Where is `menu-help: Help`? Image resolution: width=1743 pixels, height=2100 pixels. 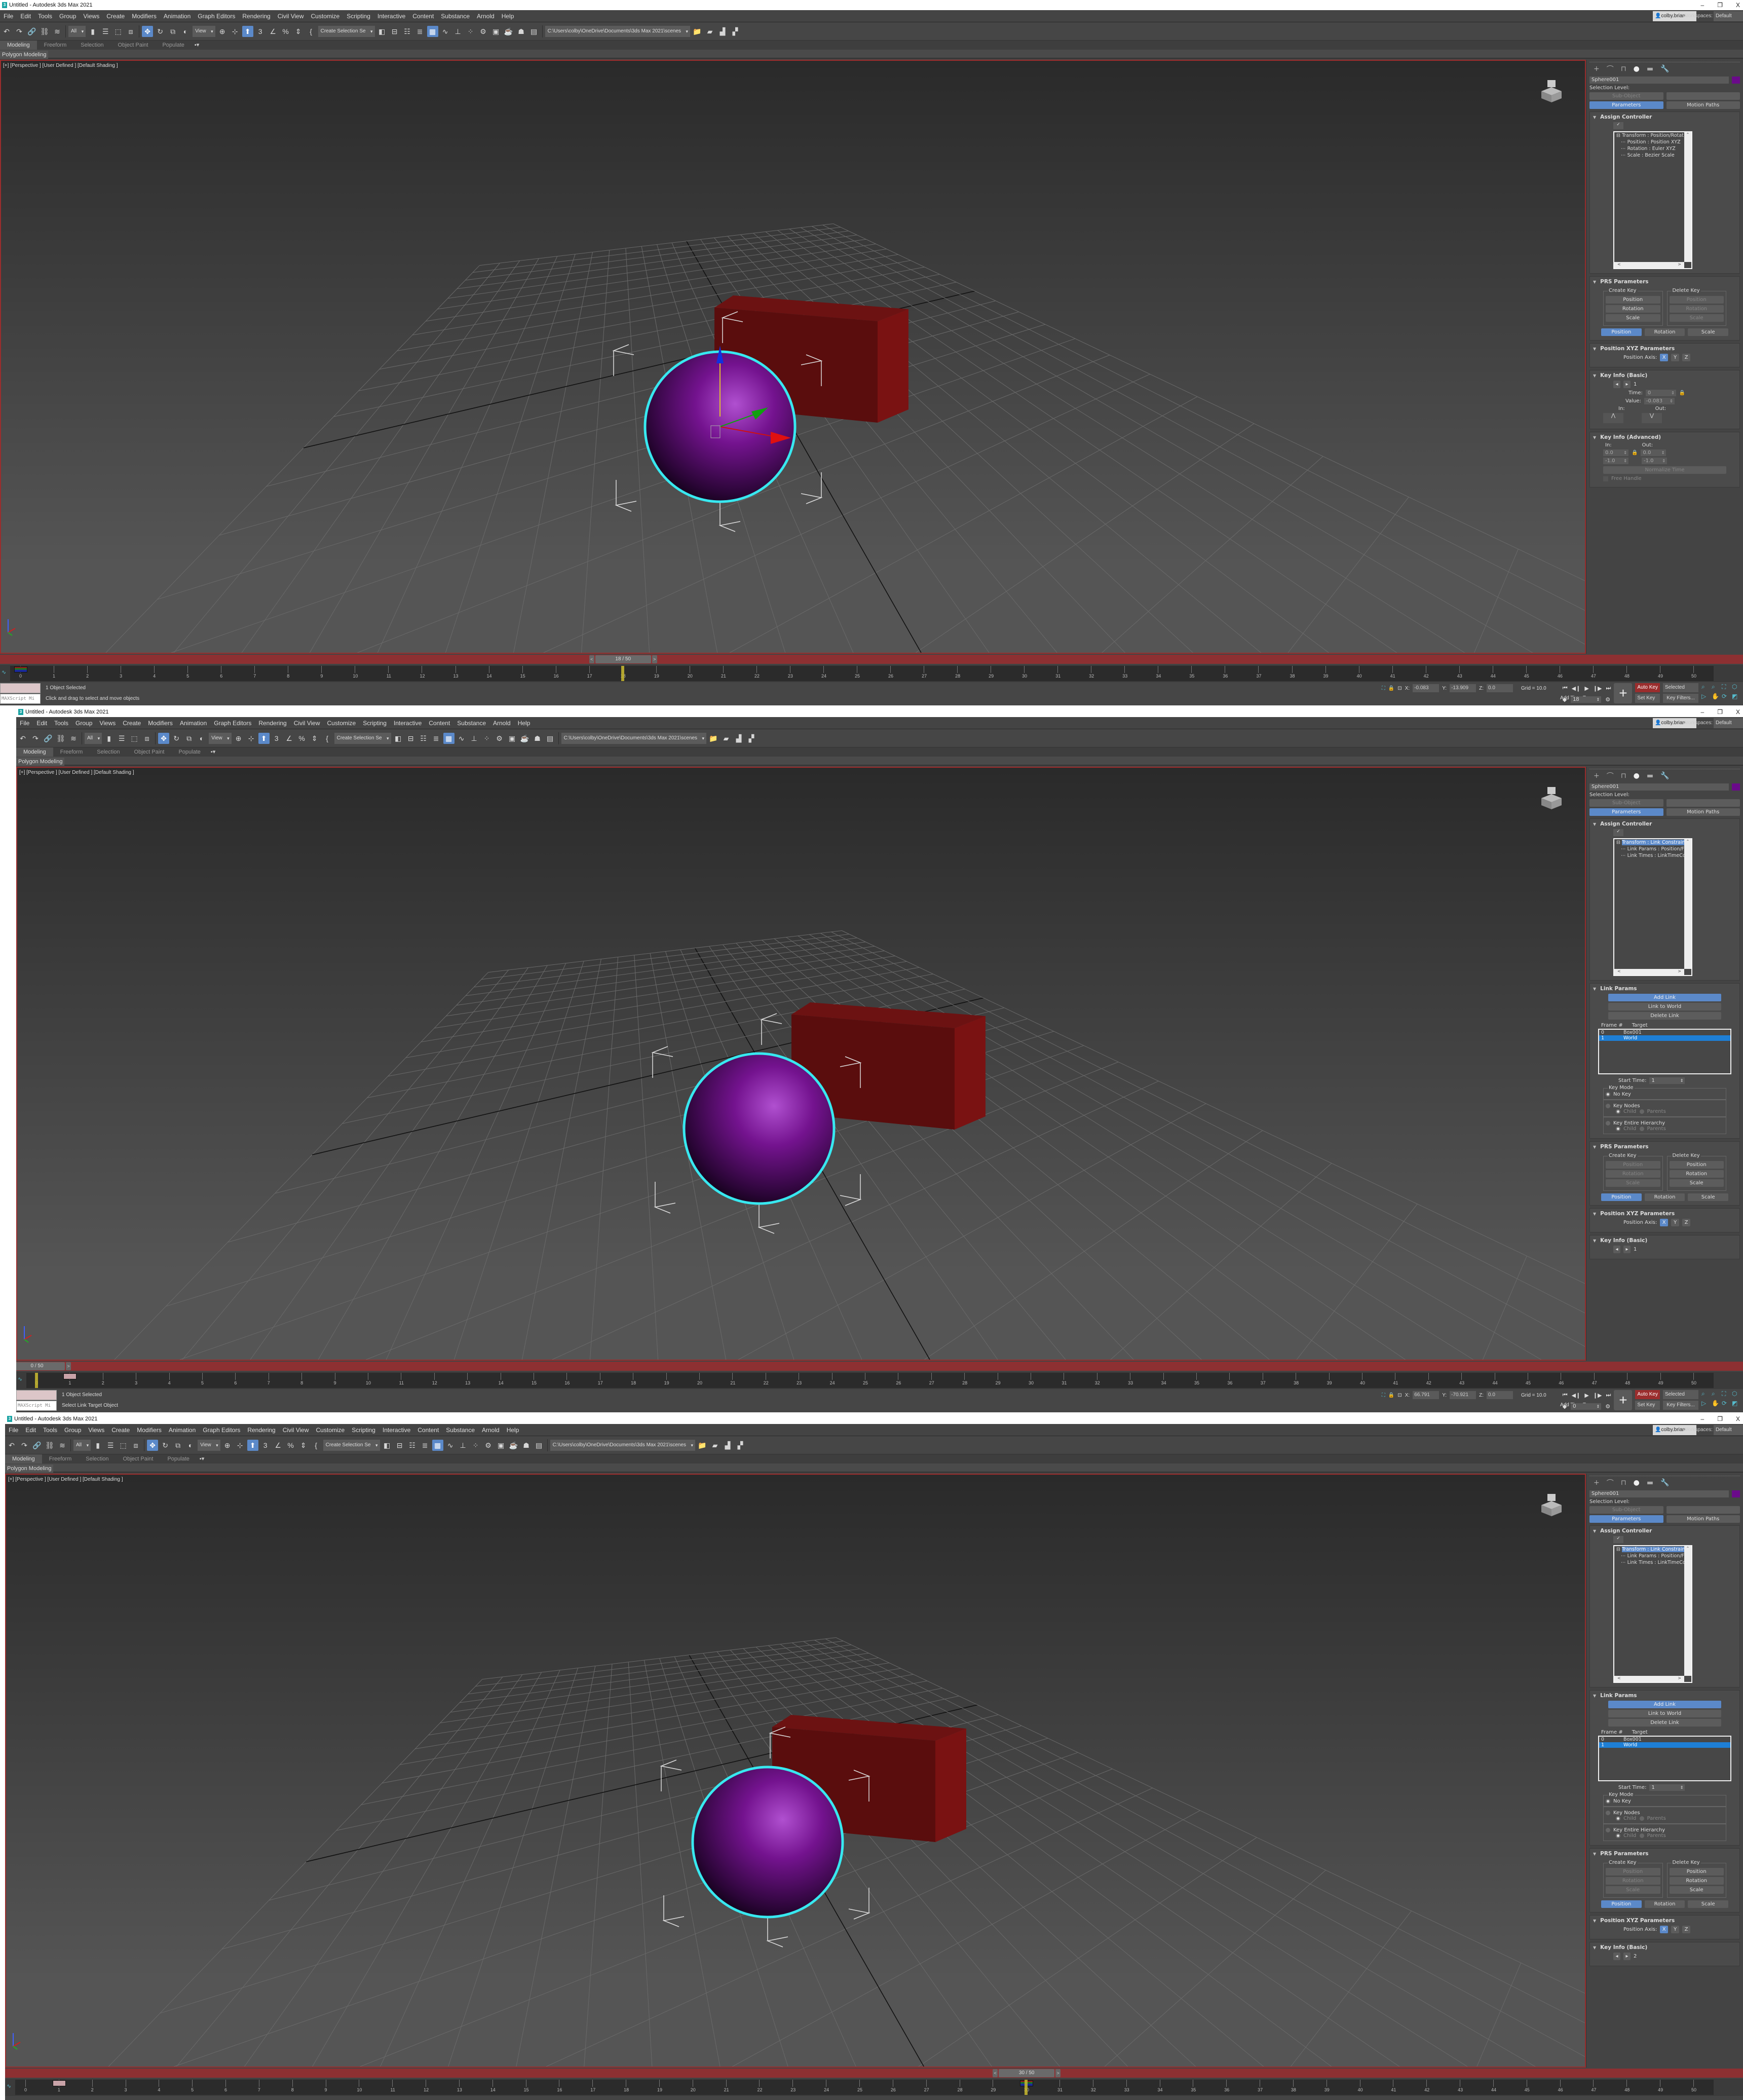
menu-help: Help is located at coordinates (513, 1430).